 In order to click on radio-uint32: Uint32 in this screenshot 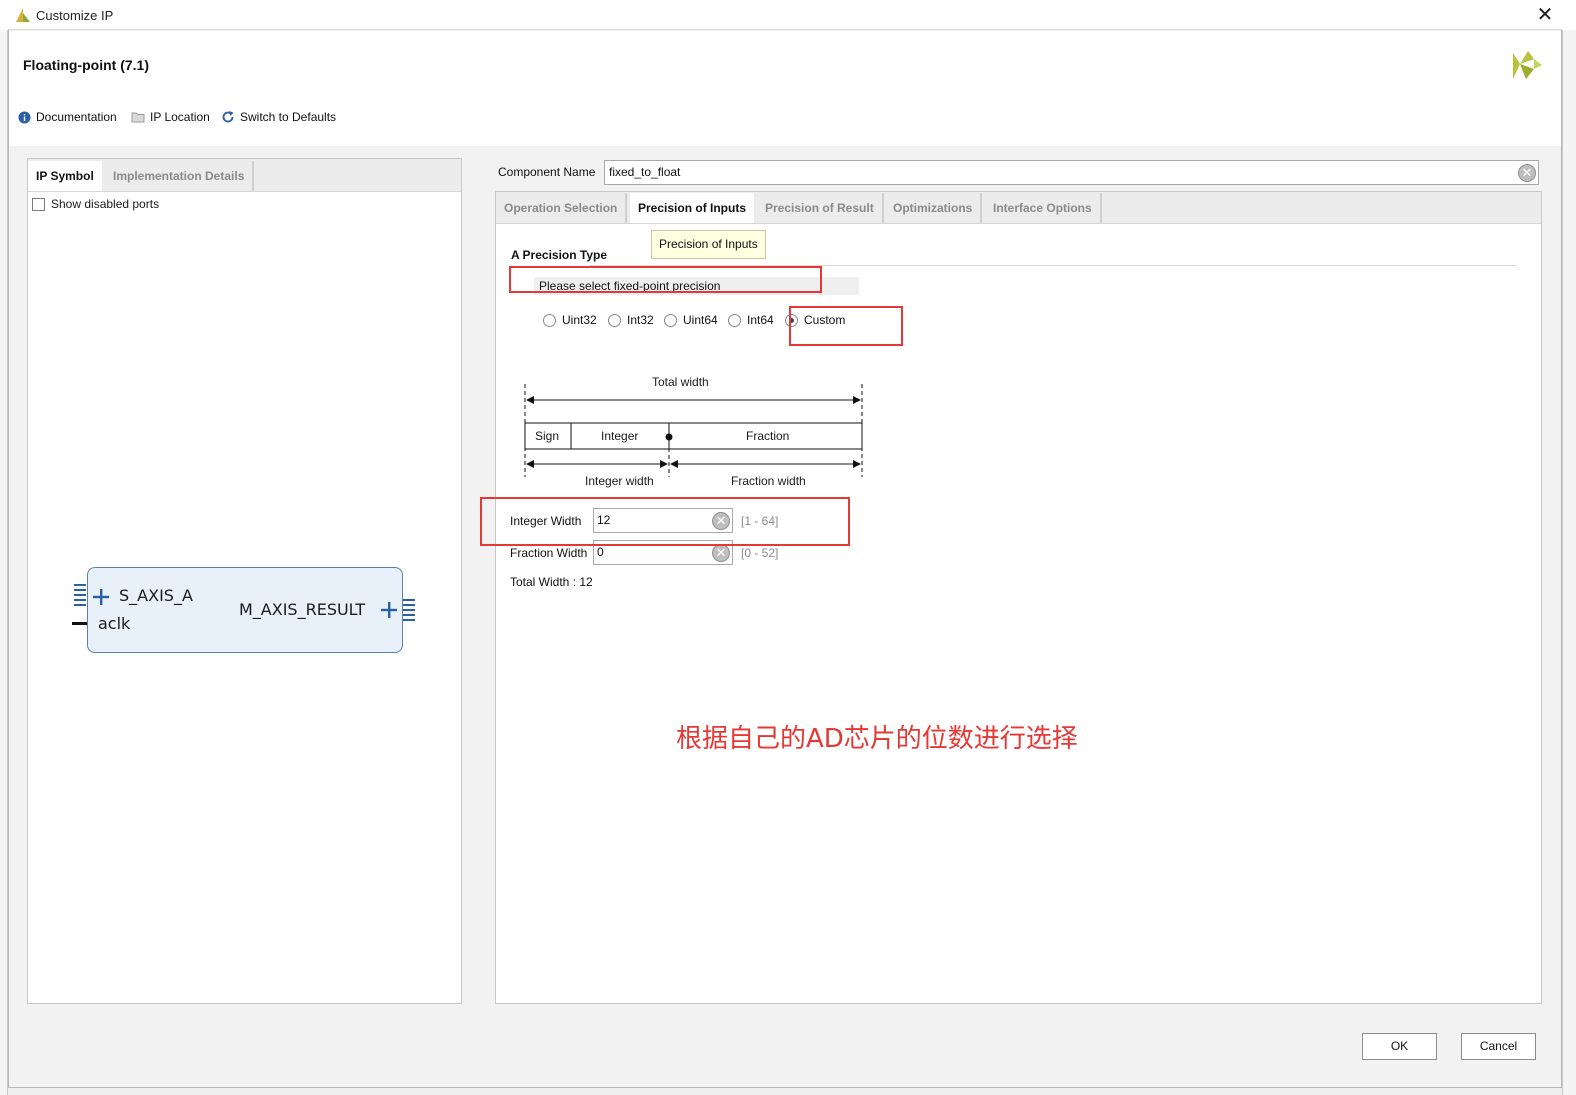, I will do `click(570, 320)`.